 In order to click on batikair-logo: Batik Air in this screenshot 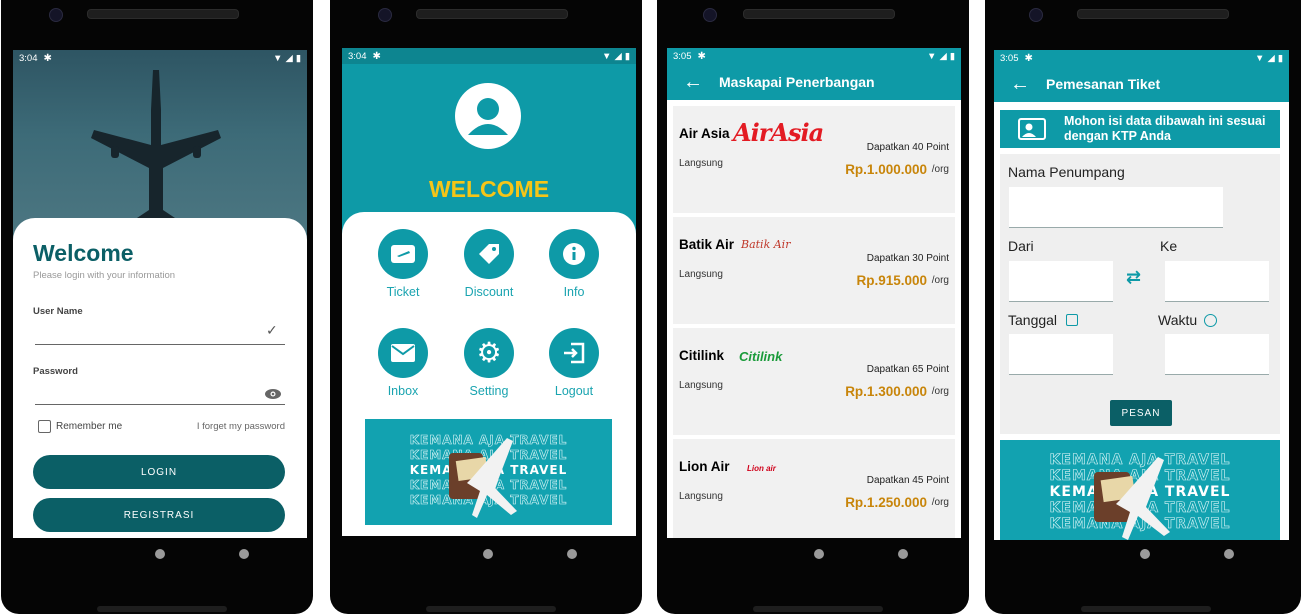, I will do `click(766, 244)`.